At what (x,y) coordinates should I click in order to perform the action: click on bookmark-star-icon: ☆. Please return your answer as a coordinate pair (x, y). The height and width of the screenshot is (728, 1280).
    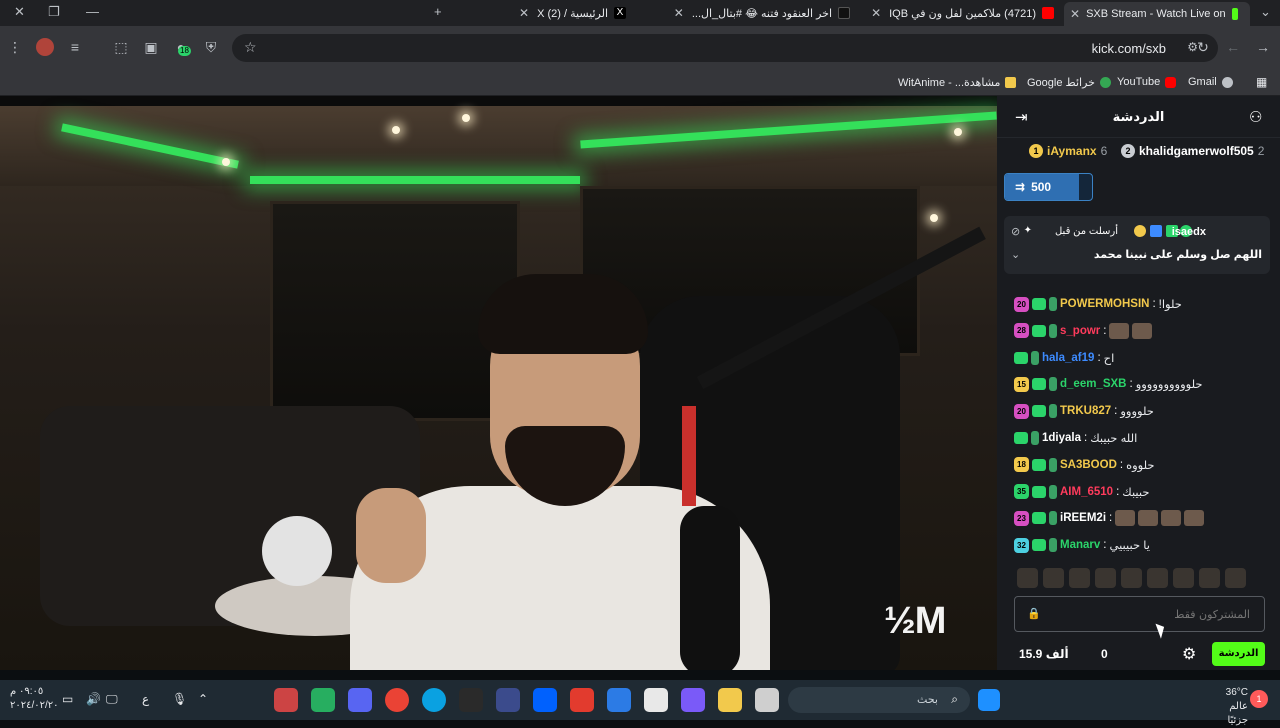
    Looking at the image, I should click on (250, 47).